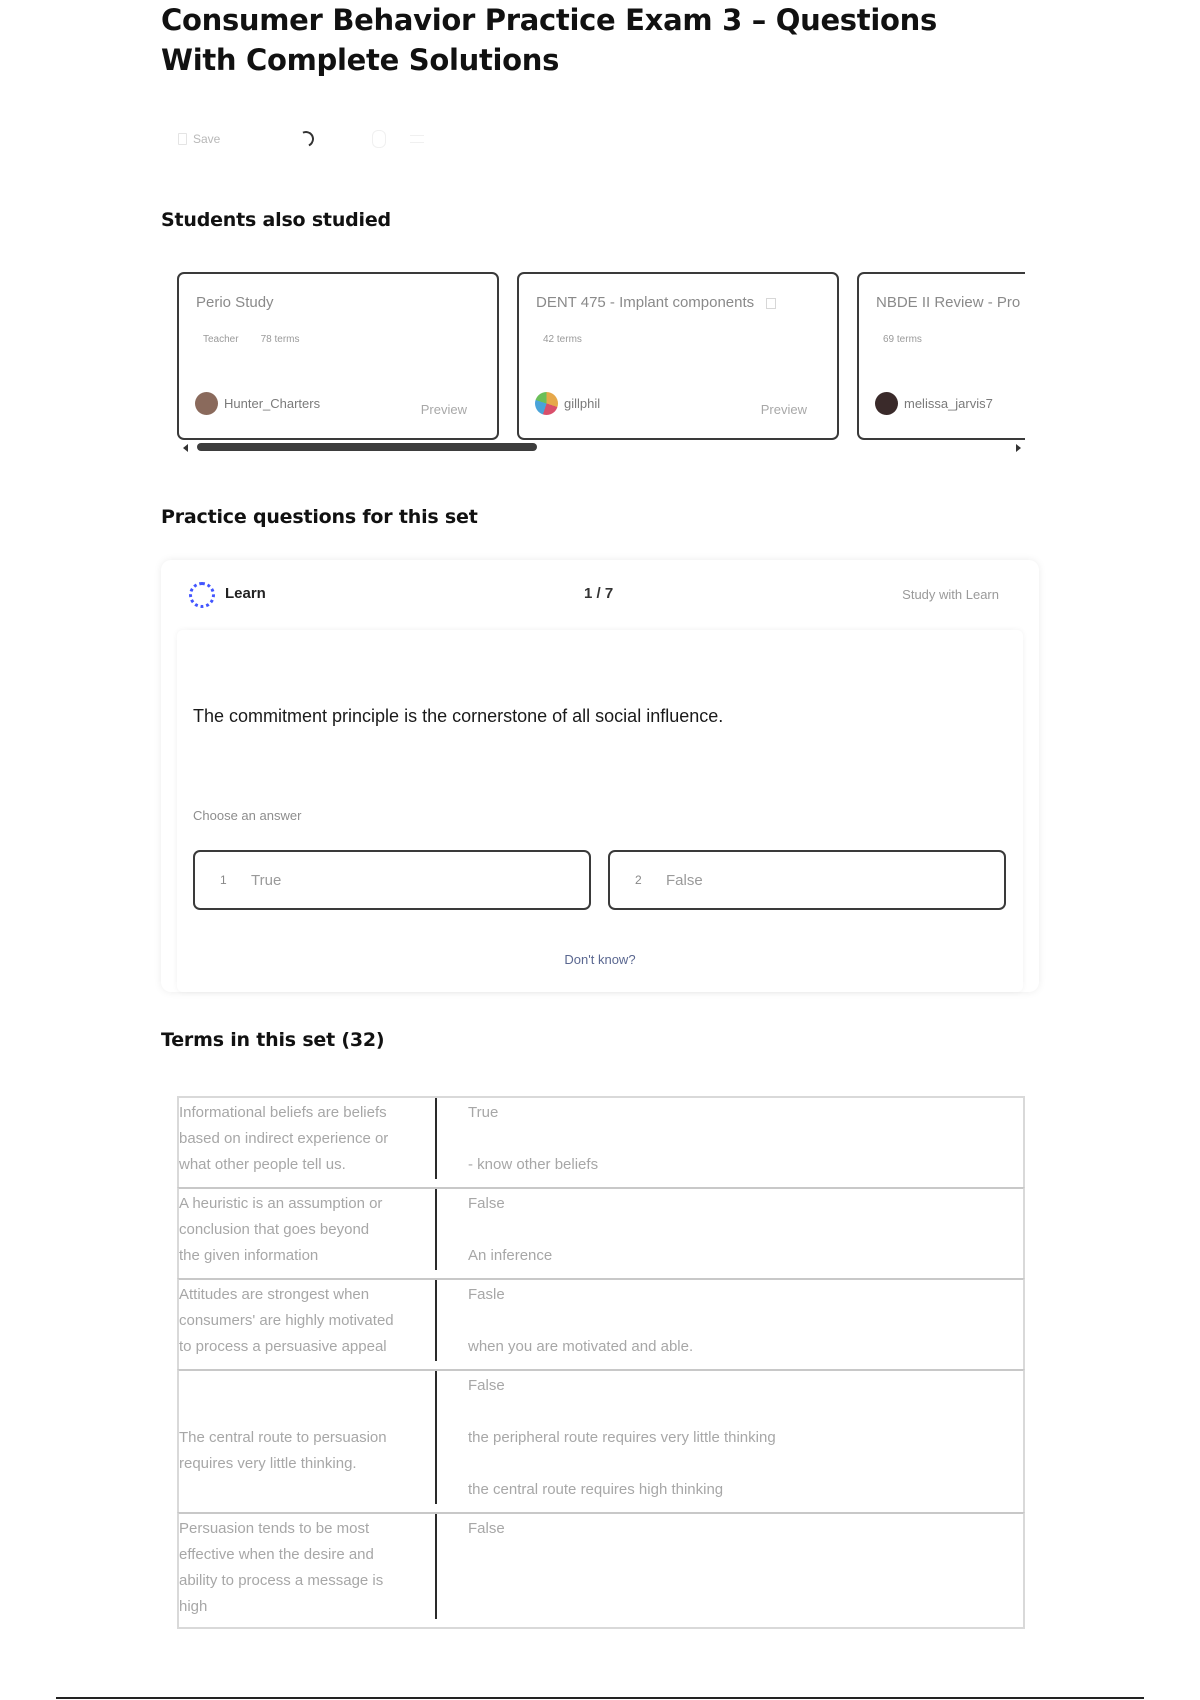 The image size is (1200, 1700). What do you see at coordinates (600, 959) in the screenshot?
I see `dont-know-link: Don't know?` at bounding box center [600, 959].